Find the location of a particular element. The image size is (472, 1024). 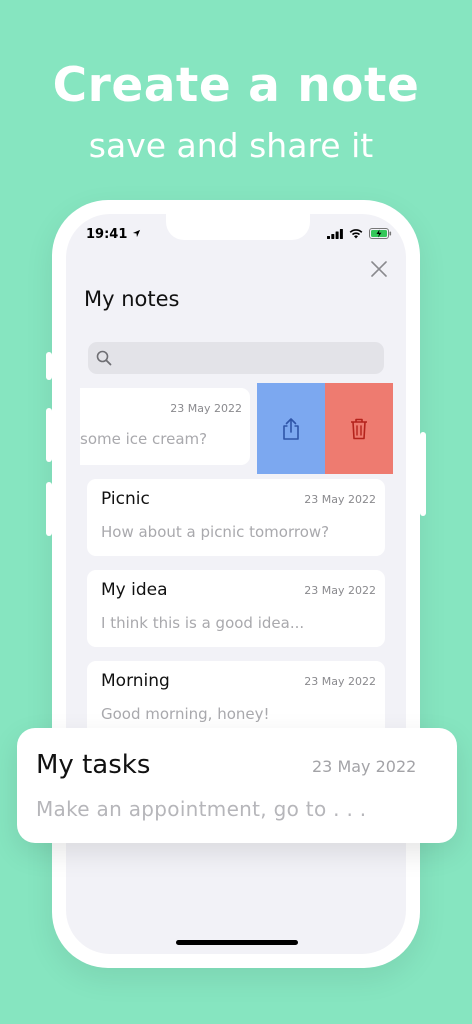

delete-note-button is located at coordinates (359, 428).